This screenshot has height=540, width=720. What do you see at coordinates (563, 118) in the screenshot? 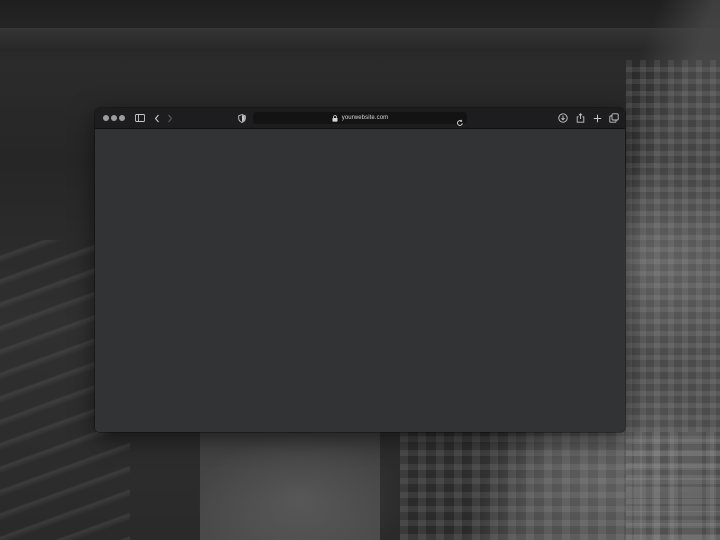
I see `download-icon` at bounding box center [563, 118].